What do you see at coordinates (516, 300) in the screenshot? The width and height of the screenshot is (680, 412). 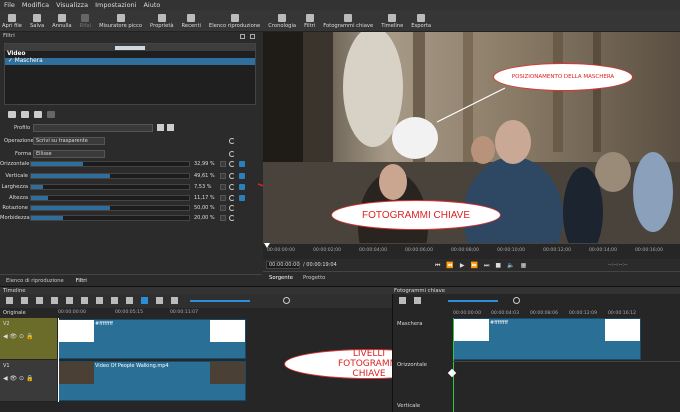 I see `kf-zoom-icon` at bounding box center [516, 300].